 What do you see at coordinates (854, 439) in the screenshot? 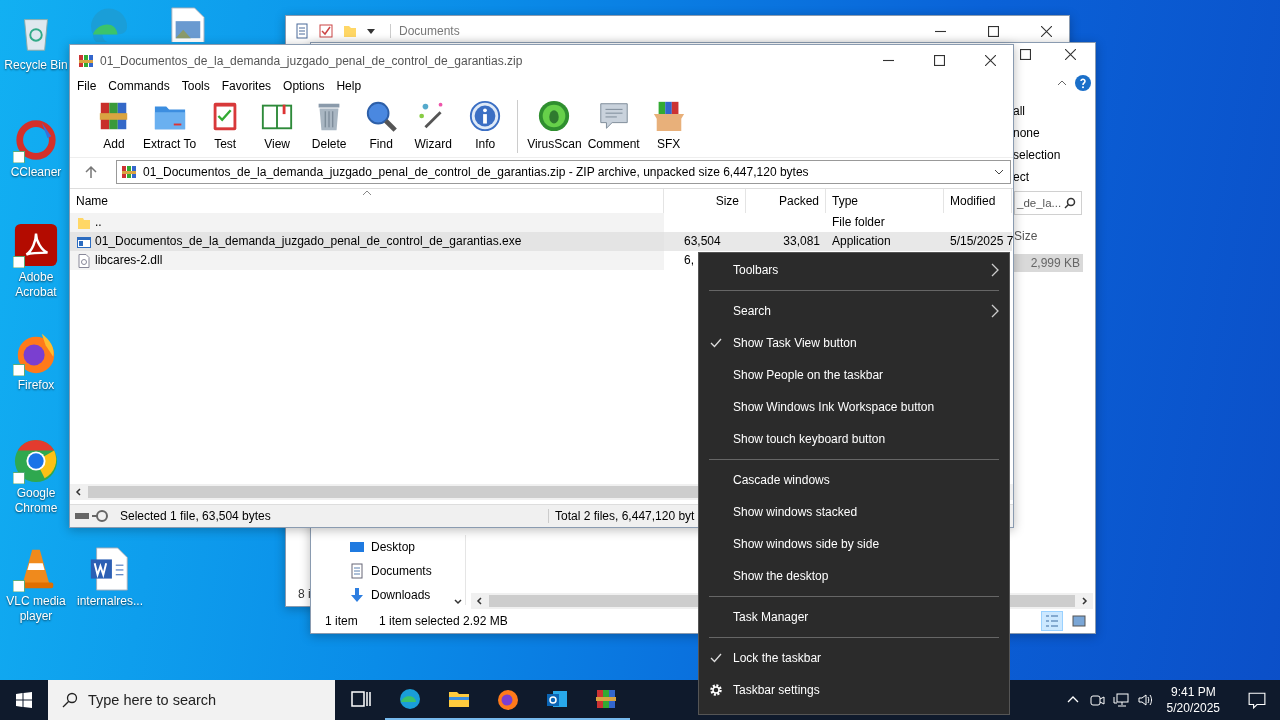
I see `menu-item: Show touch keyboard button` at bounding box center [854, 439].